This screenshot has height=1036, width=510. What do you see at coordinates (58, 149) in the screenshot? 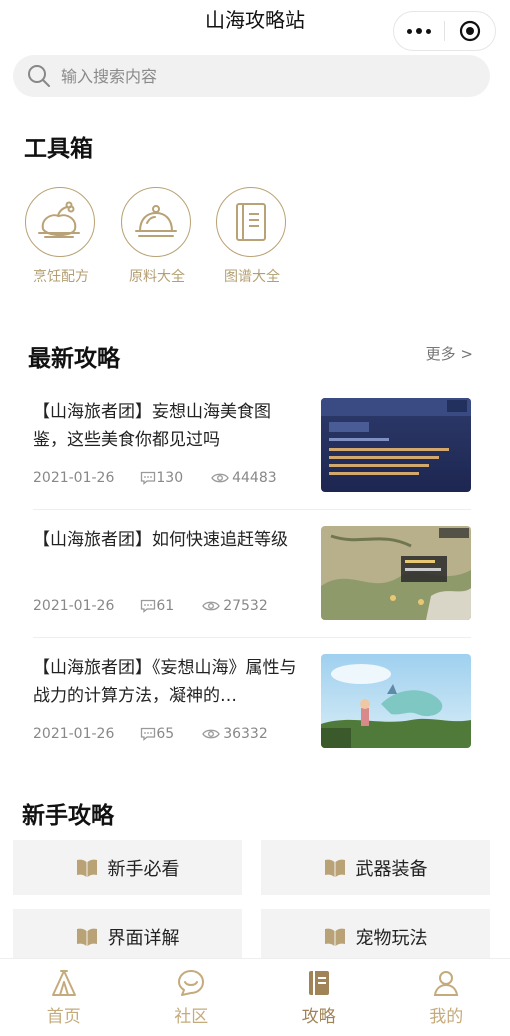
I see `toolbox-title: 工具箱` at bounding box center [58, 149].